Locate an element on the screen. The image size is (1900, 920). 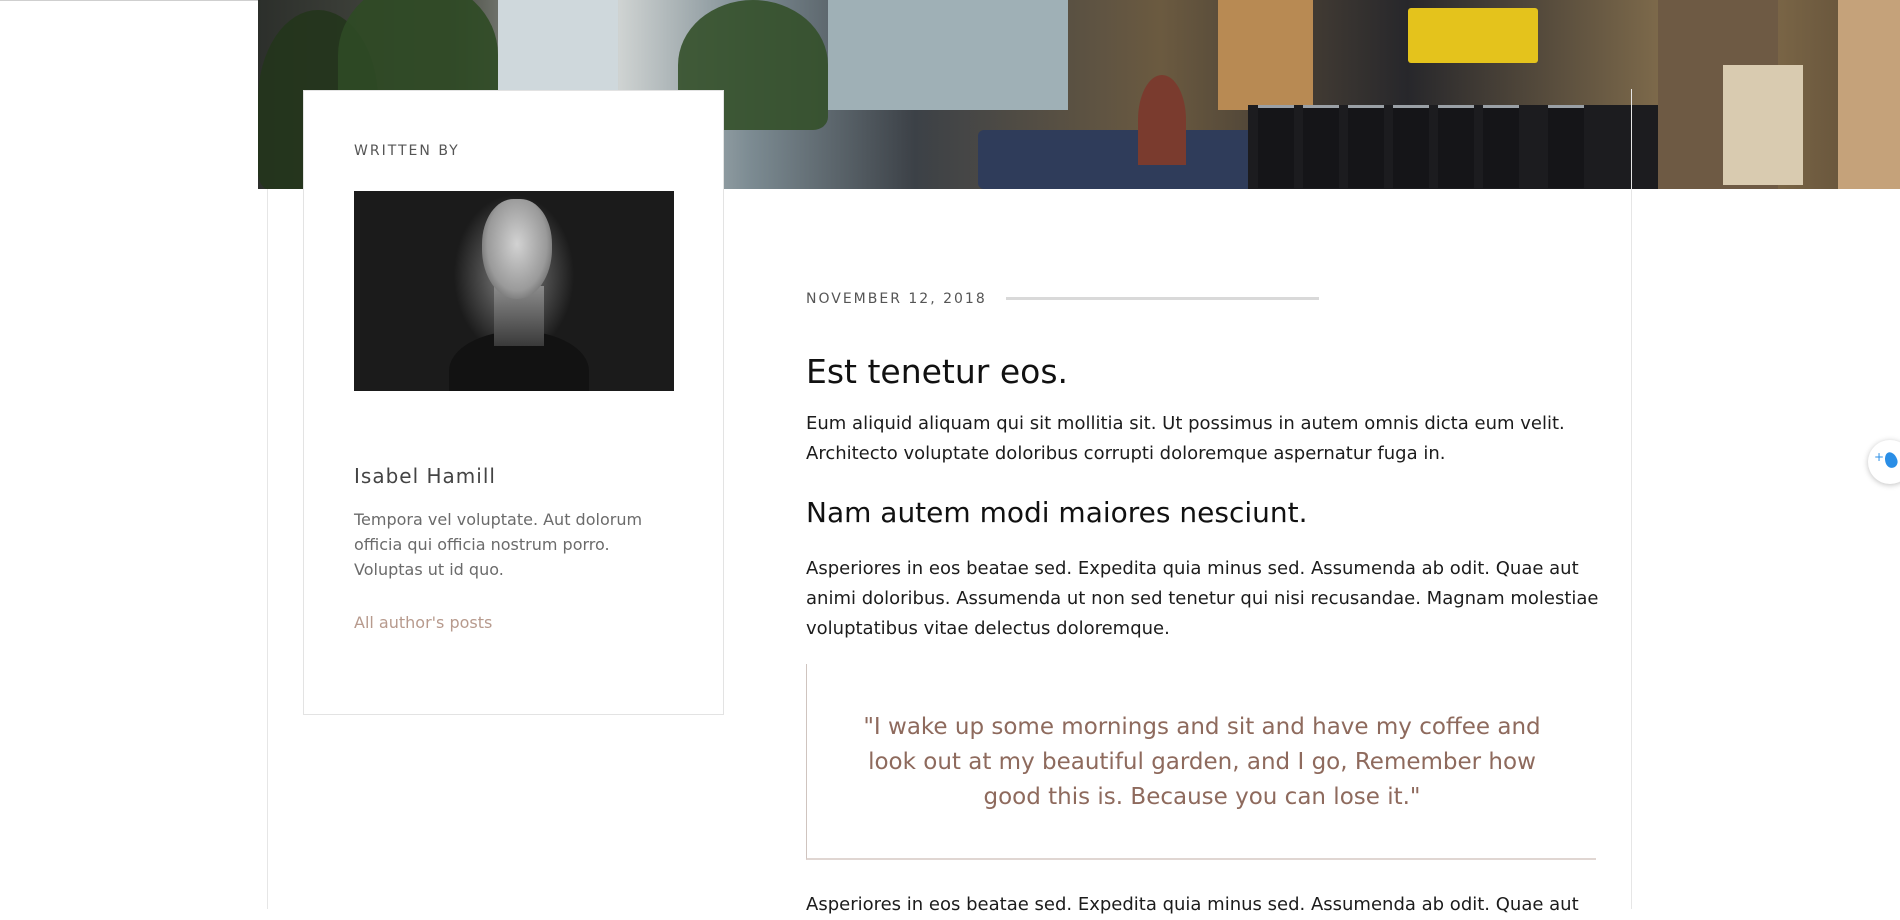
plus-icon: + is located at coordinates (1879, 457).